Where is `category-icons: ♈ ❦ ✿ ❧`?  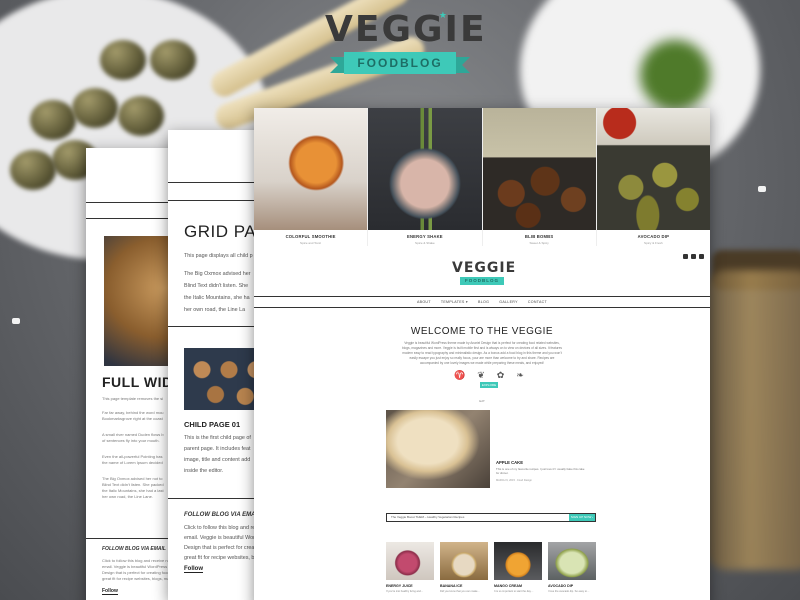
category-icons: ♈ ❦ ✿ ❧ is located at coordinates (489, 375).